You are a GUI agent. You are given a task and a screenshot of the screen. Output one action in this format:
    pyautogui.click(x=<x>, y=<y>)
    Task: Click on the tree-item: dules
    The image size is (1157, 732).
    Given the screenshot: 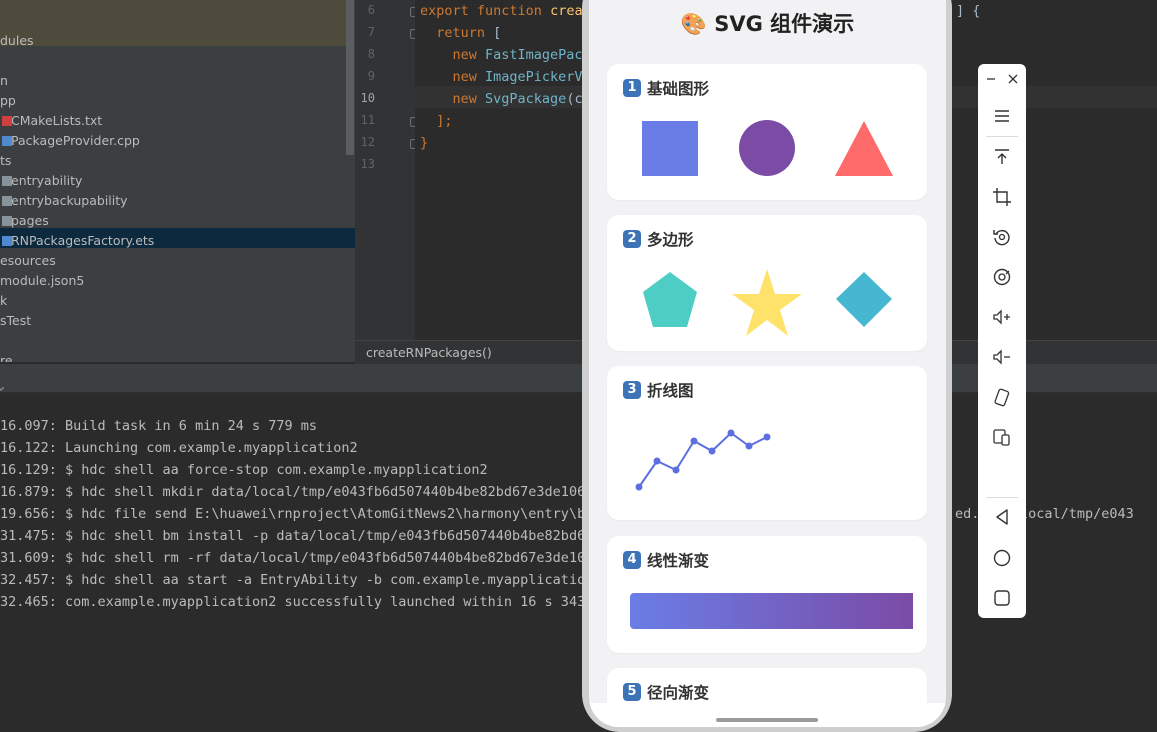 What is the action you would take?
    pyautogui.click(x=17, y=41)
    